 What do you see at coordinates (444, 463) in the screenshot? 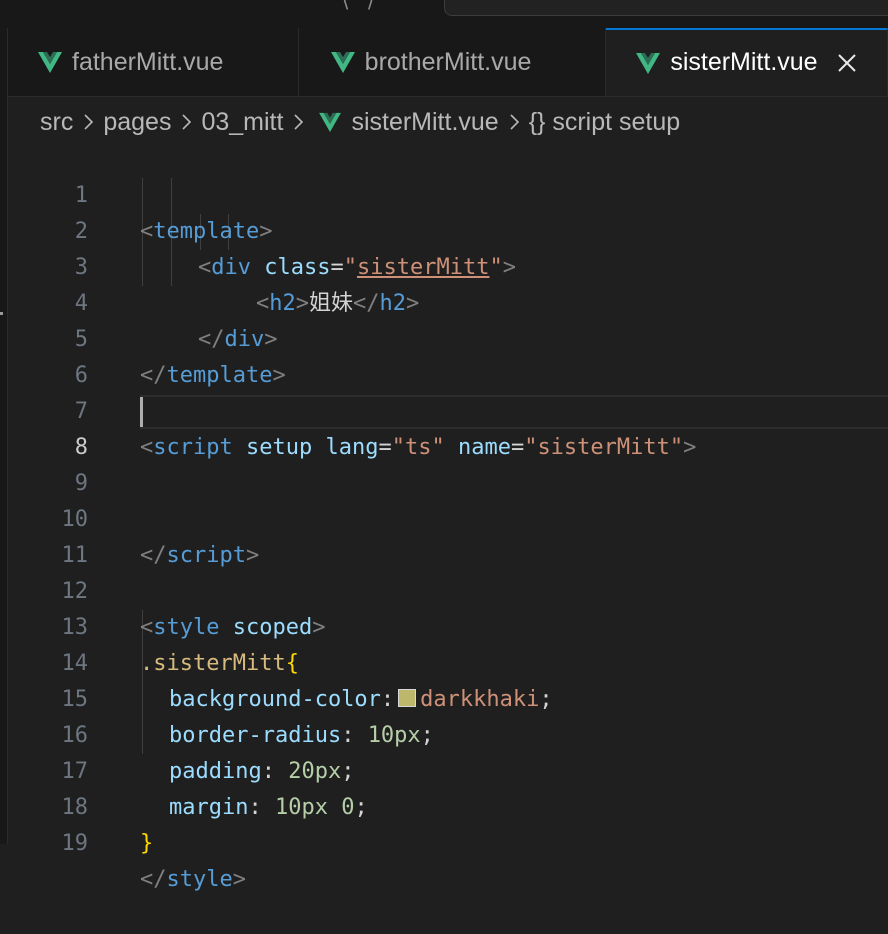
I see `code-line: 9` at bounding box center [444, 463].